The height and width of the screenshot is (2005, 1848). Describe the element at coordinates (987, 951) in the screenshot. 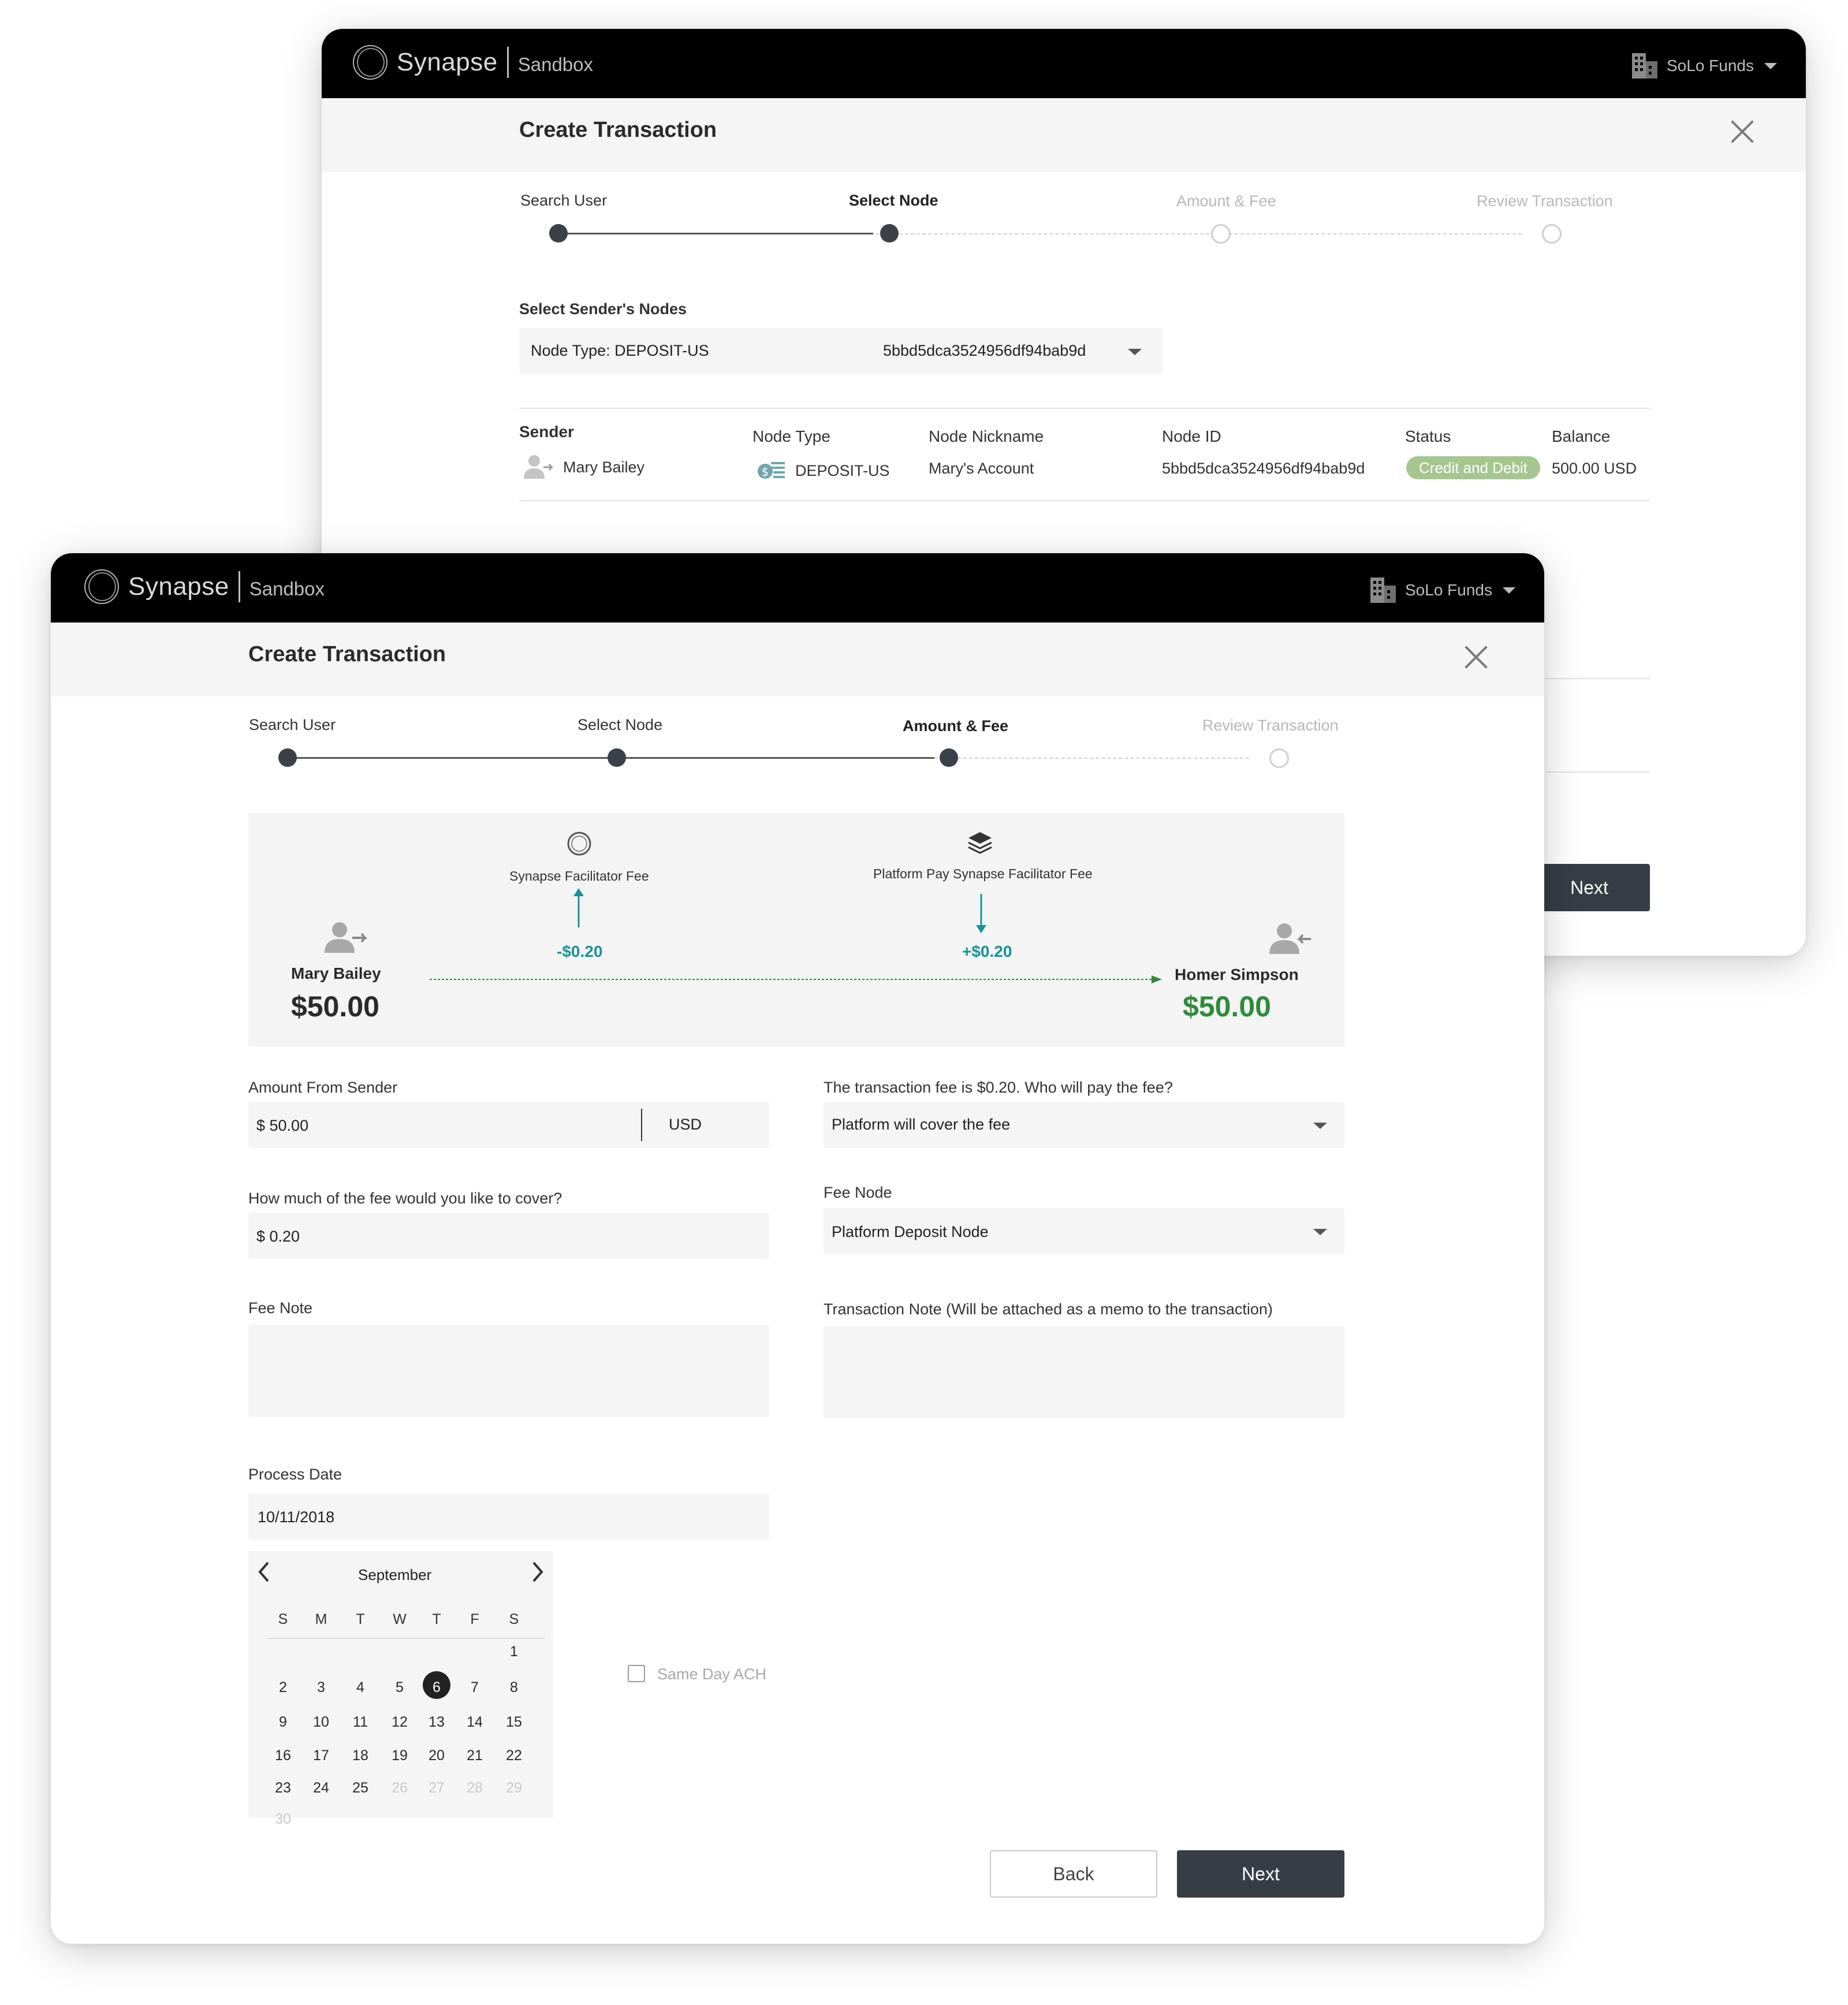

I see `platform-fee-amount: +$0.20` at that location.